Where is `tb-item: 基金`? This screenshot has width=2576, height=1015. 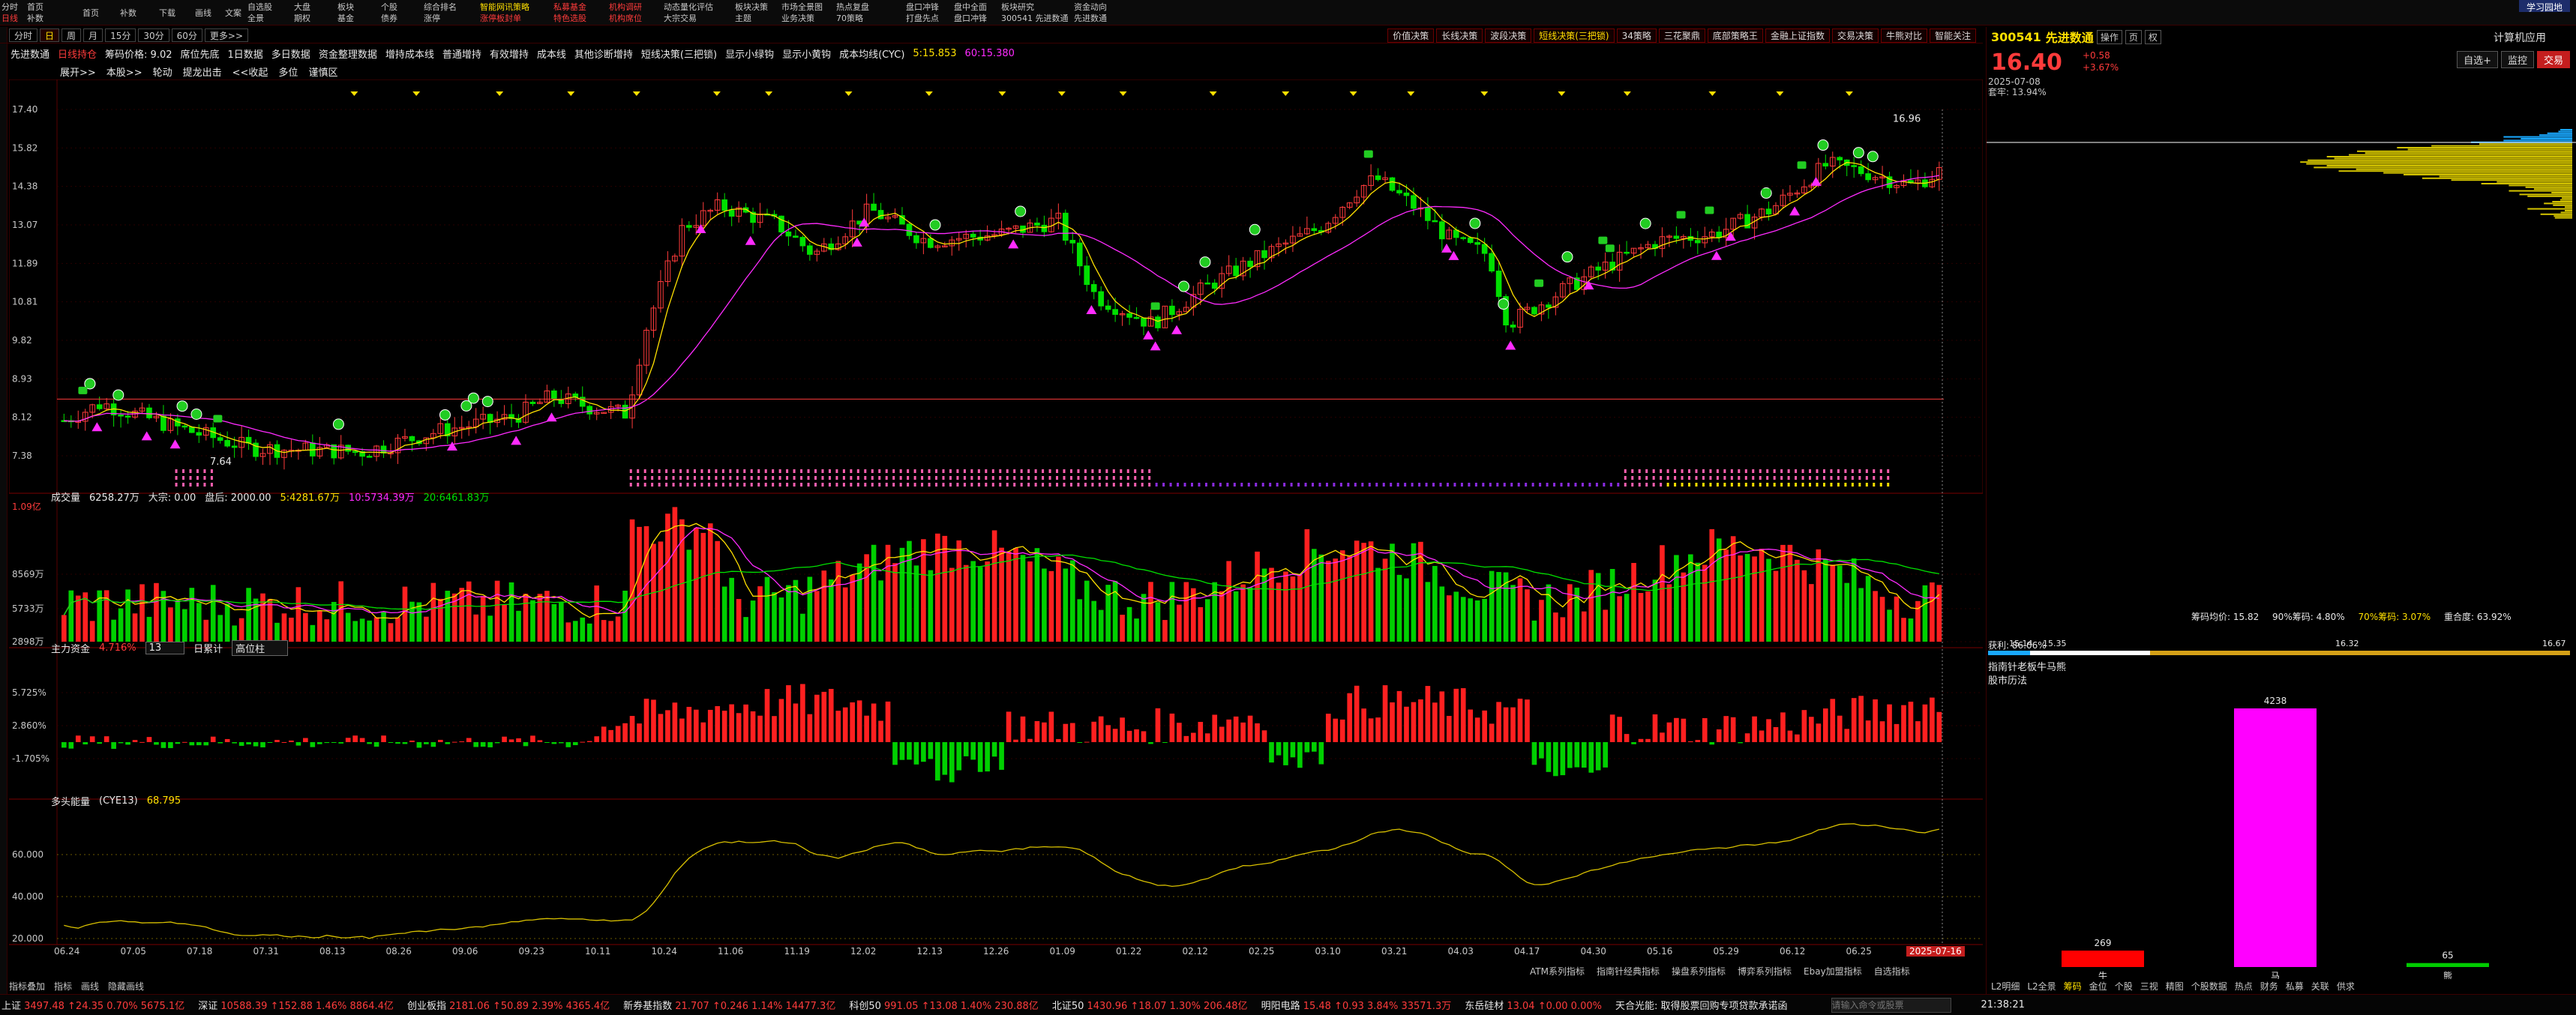 tb-item: 基金 is located at coordinates (356, 18).